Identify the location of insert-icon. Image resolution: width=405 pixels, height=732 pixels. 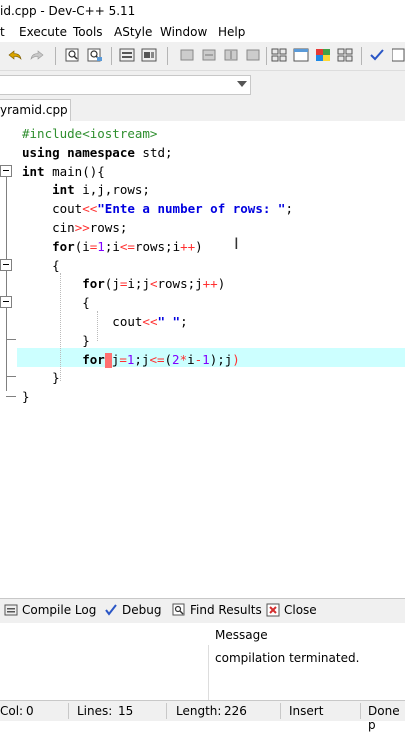
(301, 55).